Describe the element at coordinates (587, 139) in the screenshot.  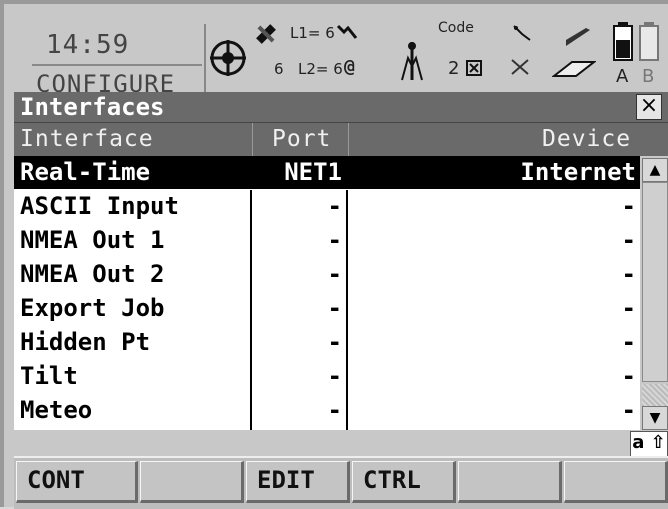
I see `column-header-device: Device` at that location.